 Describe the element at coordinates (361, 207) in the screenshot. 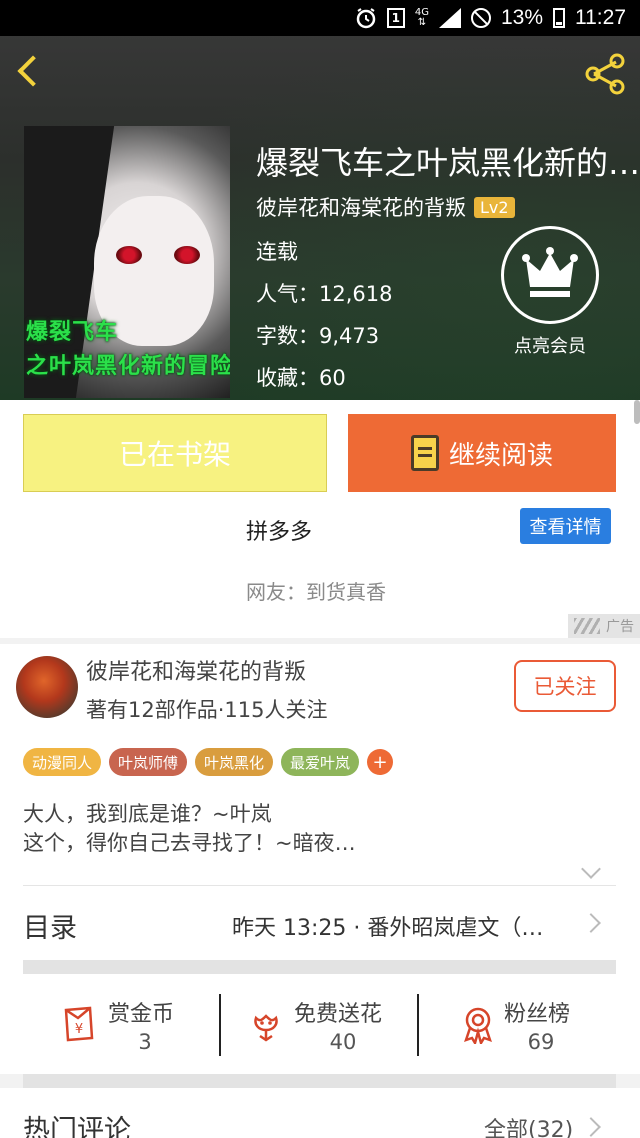

I see `book-author: 彼岸花和海棠花的背叛` at that location.